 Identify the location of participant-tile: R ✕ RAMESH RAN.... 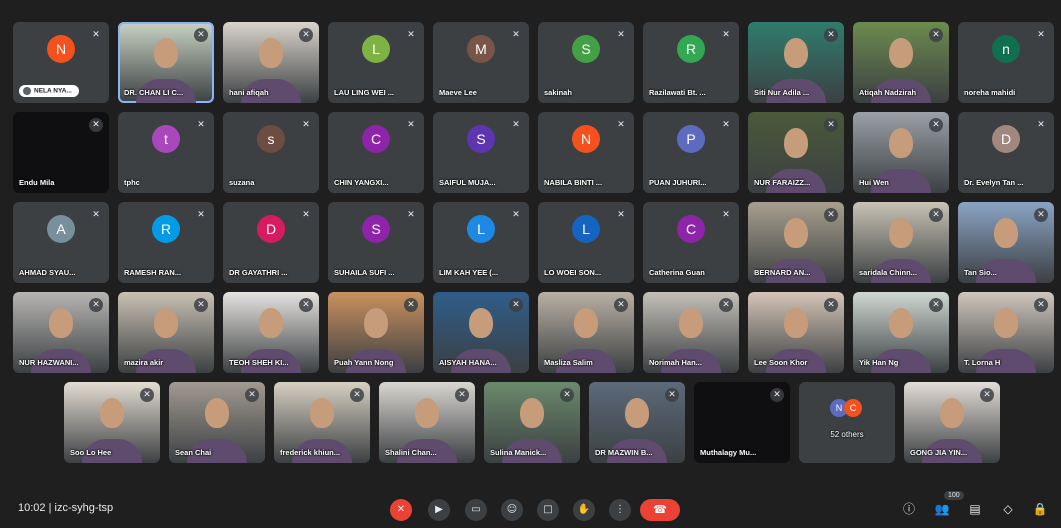
(166, 242).